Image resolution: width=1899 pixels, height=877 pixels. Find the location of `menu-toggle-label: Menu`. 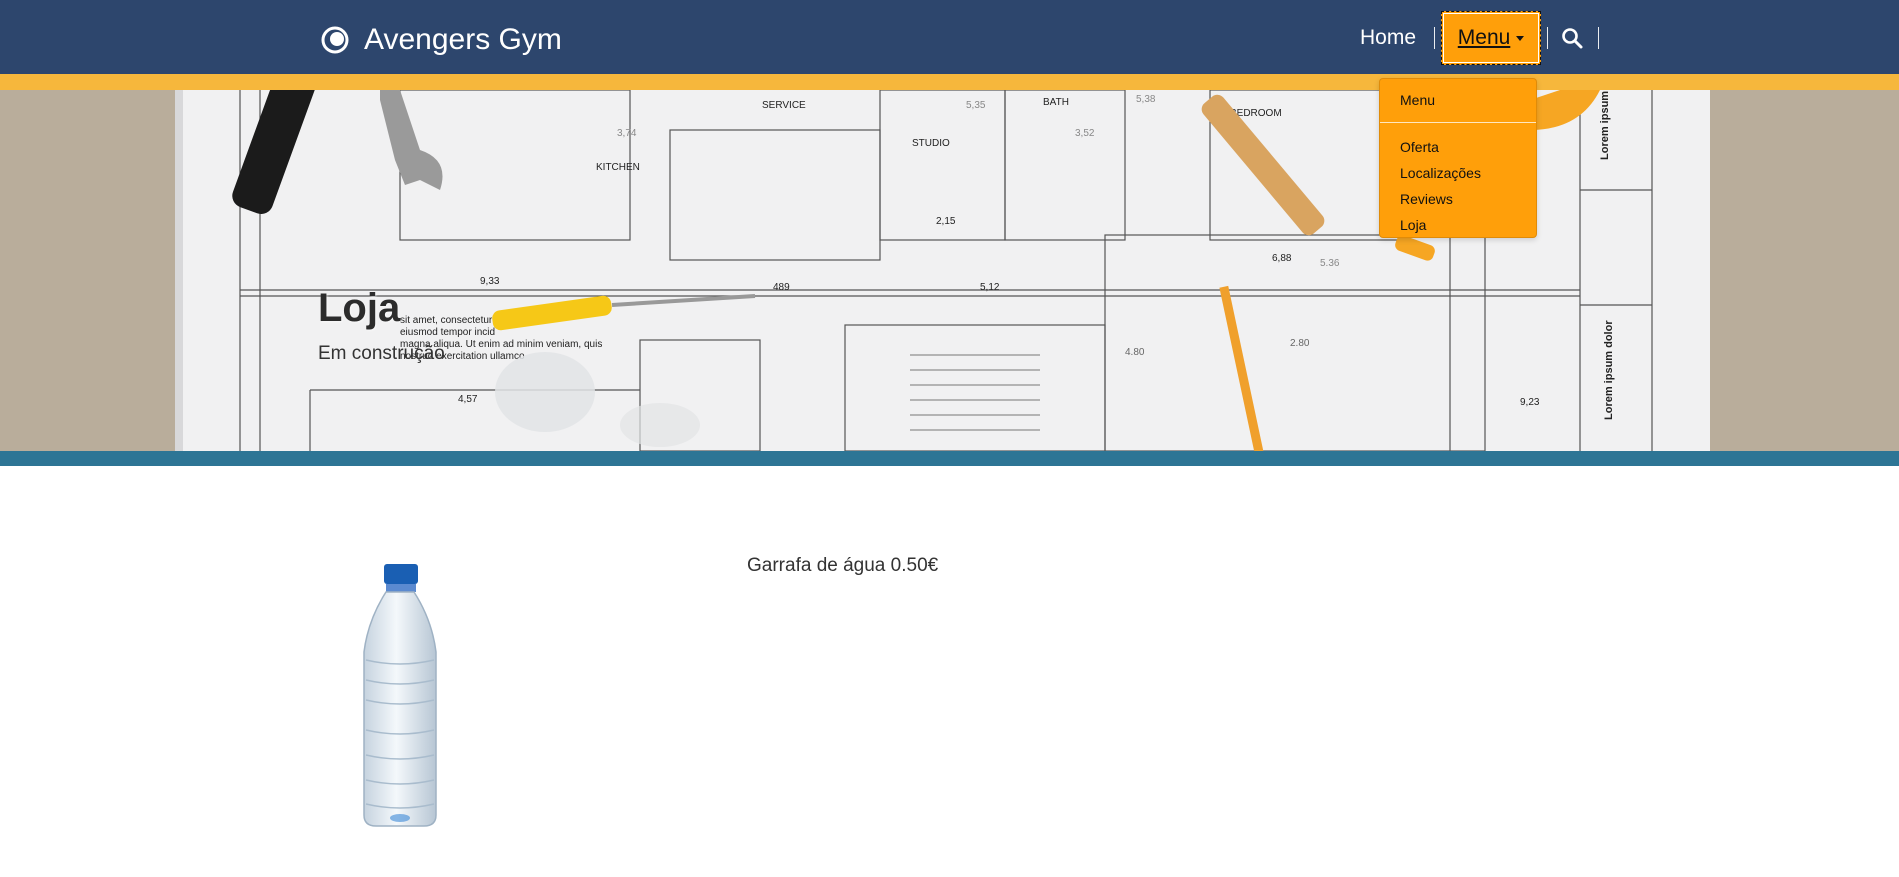

menu-toggle-label: Menu is located at coordinates (1484, 37).